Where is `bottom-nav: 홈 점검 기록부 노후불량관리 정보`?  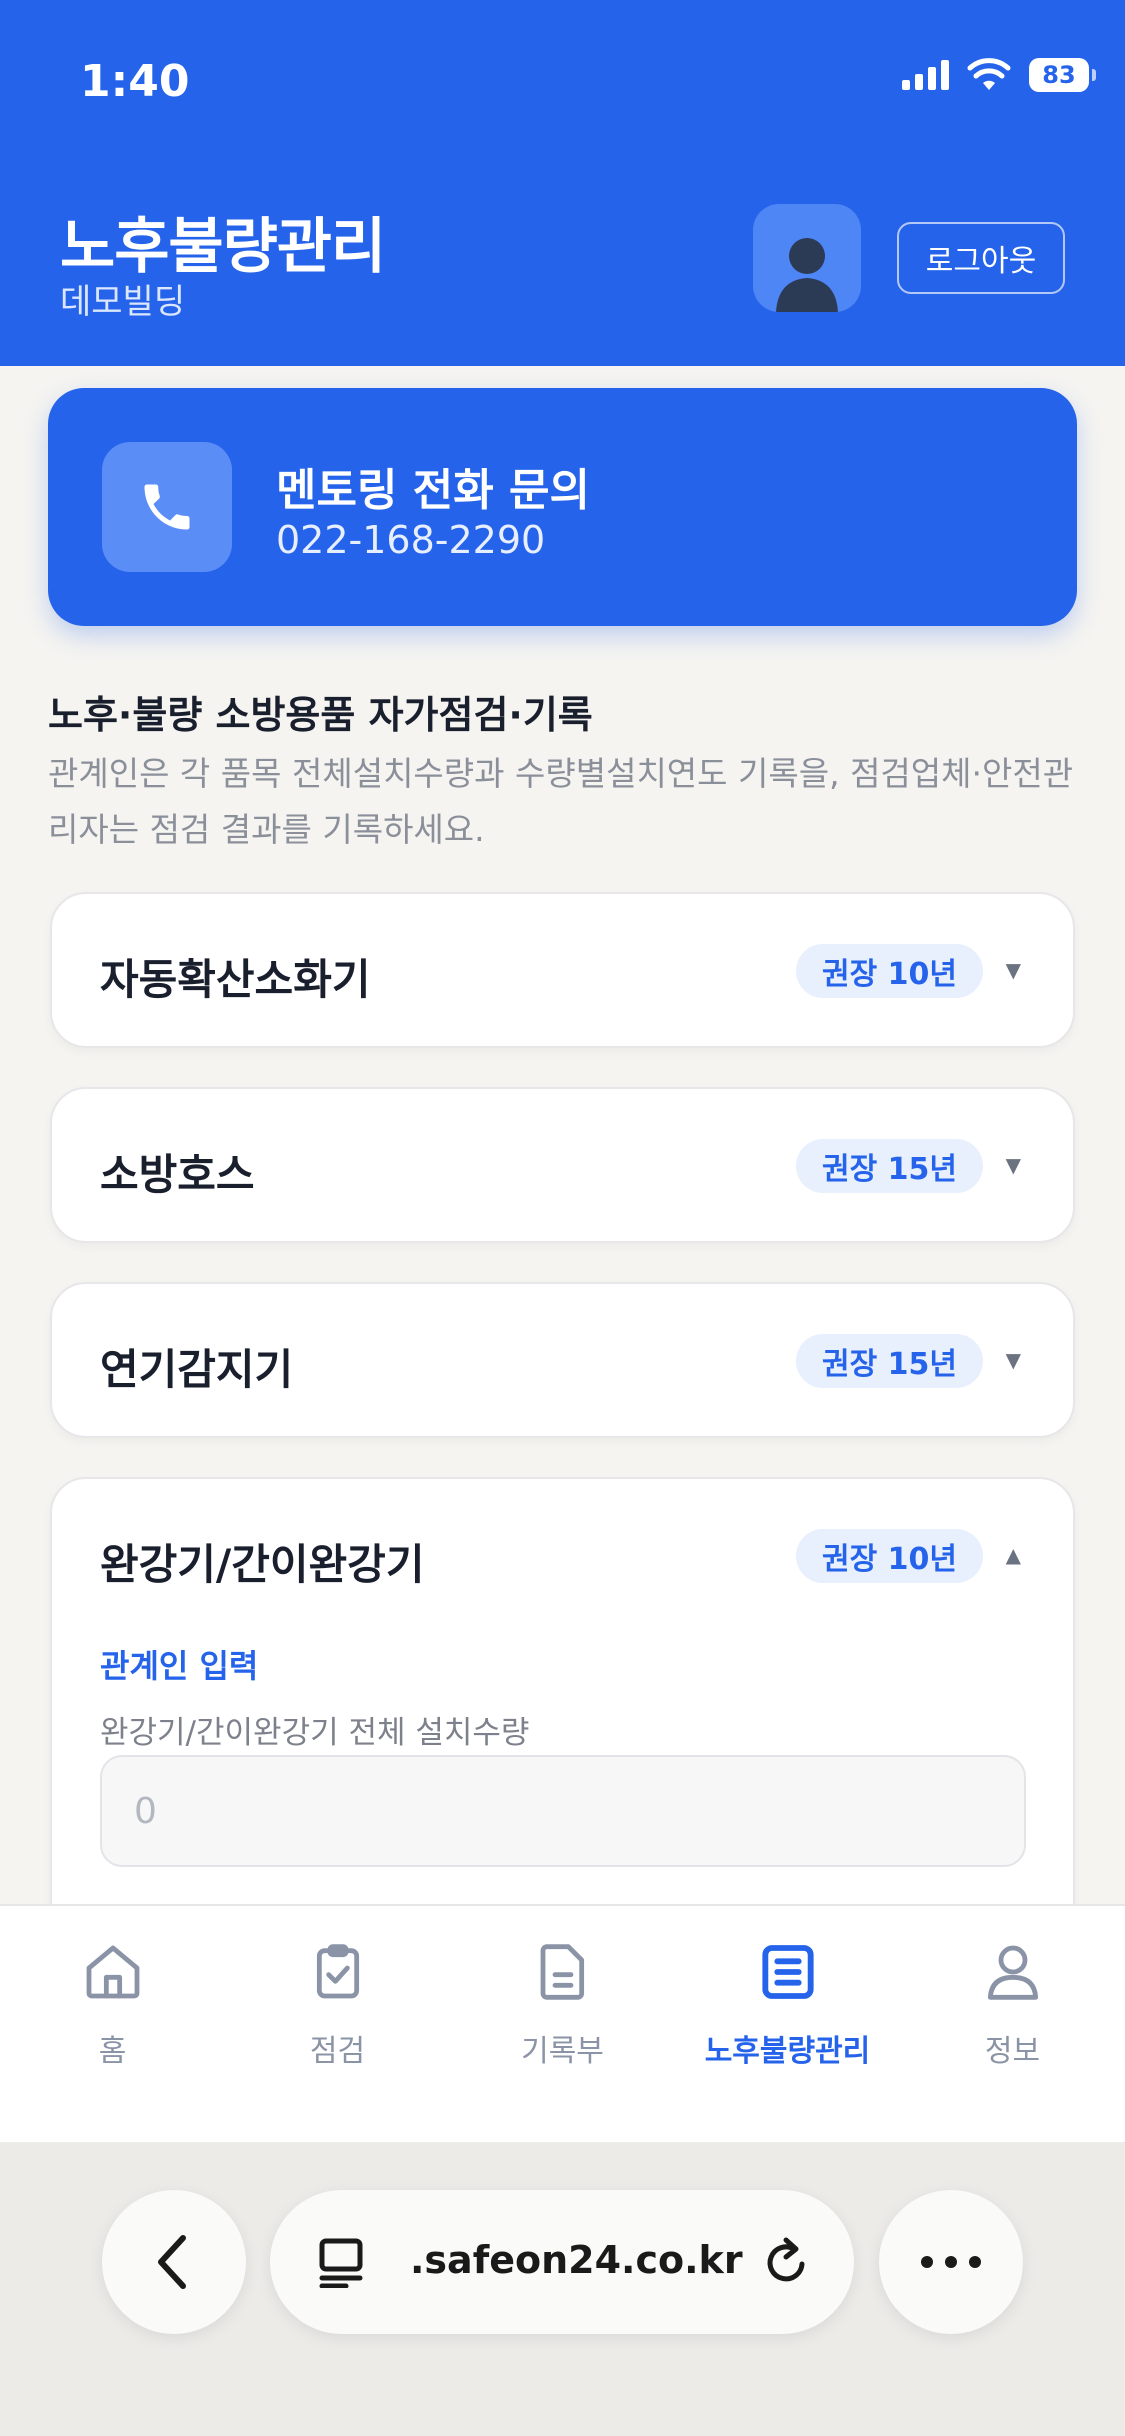 bottom-nav: 홈 점검 기록부 노후불량관리 정보 is located at coordinates (562, 2023).